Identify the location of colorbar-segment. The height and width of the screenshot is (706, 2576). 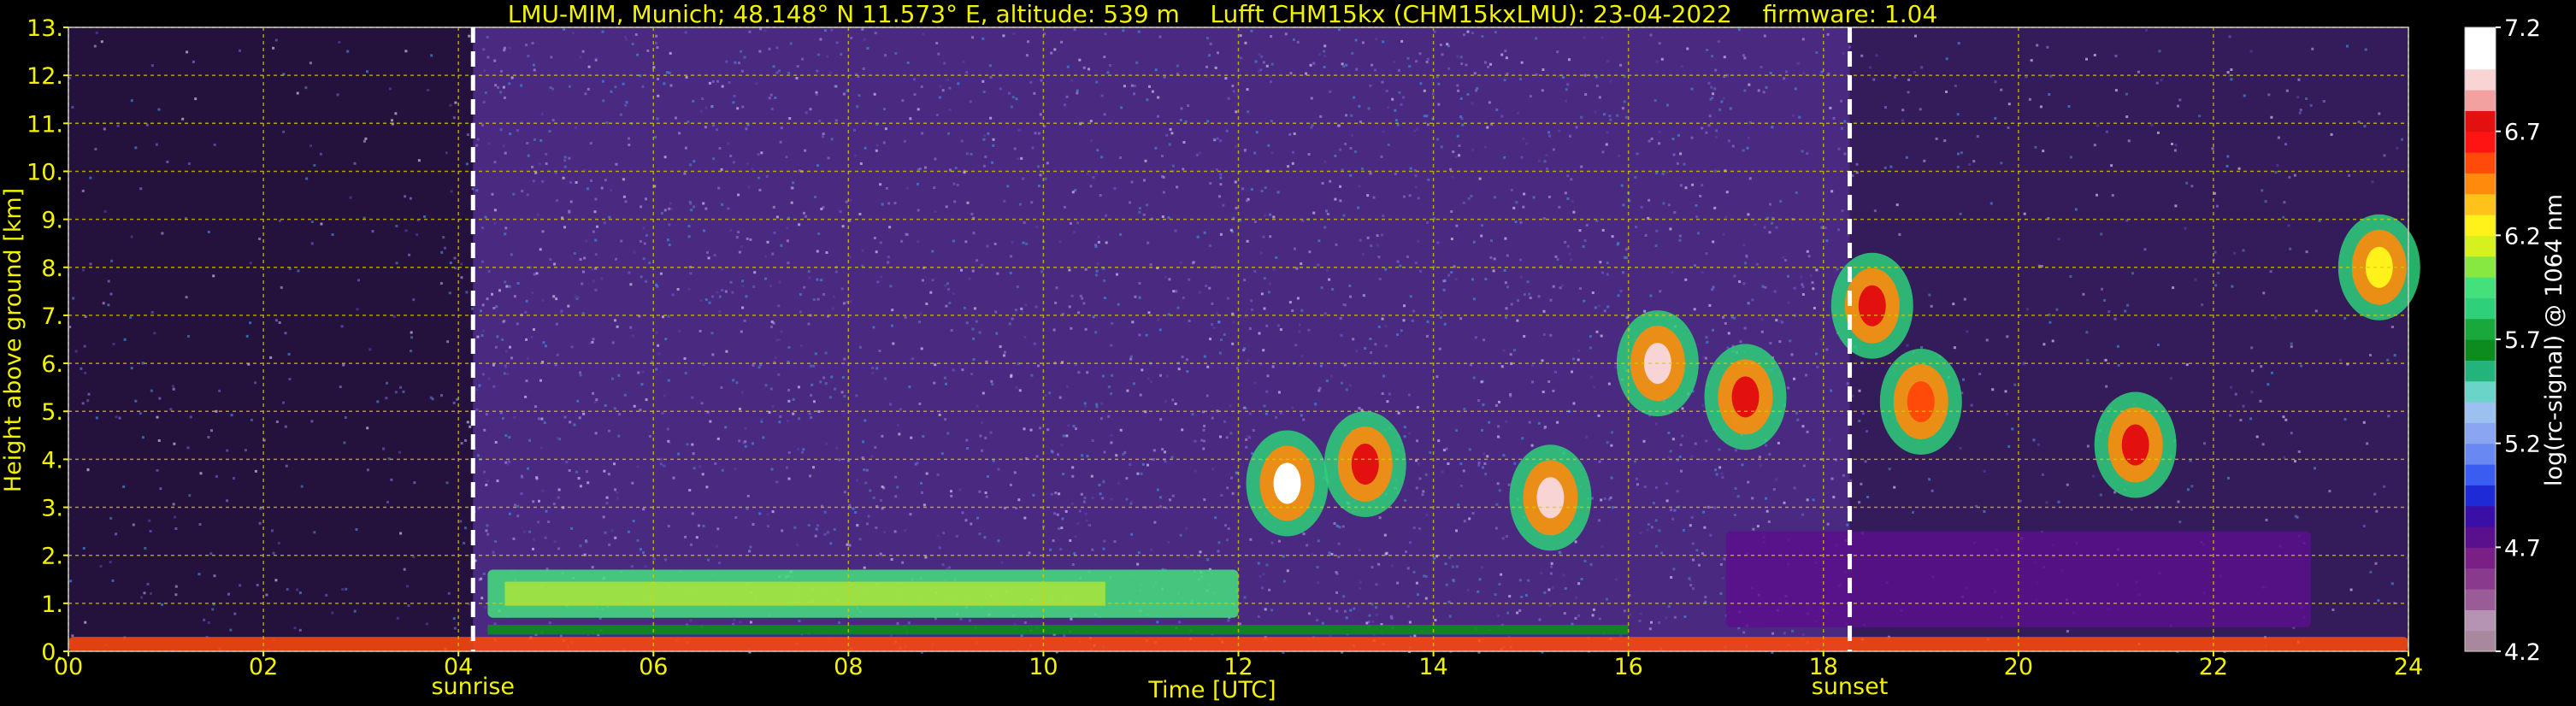
(2480, 516).